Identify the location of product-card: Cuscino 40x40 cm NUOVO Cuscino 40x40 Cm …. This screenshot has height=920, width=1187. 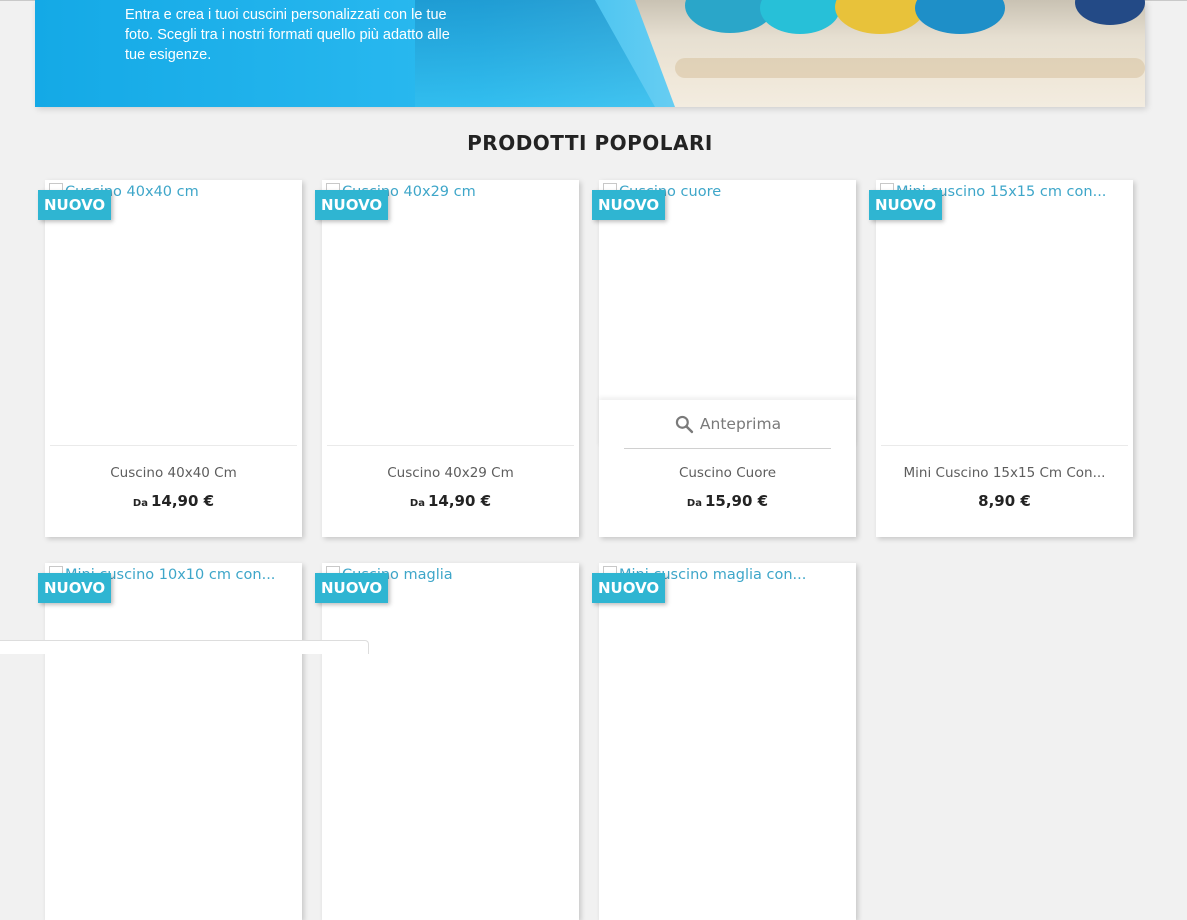
(170, 358).